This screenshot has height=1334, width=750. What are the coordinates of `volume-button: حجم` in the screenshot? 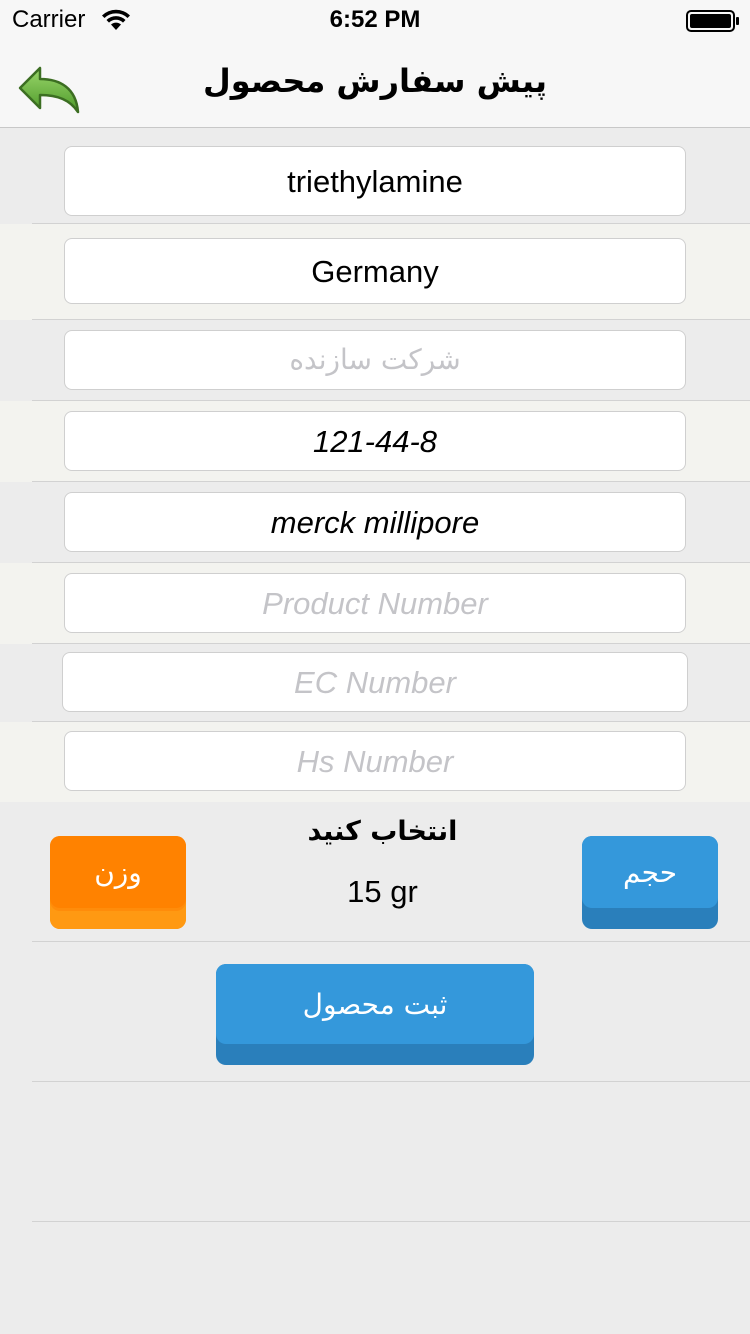 It's located at (650, 882).